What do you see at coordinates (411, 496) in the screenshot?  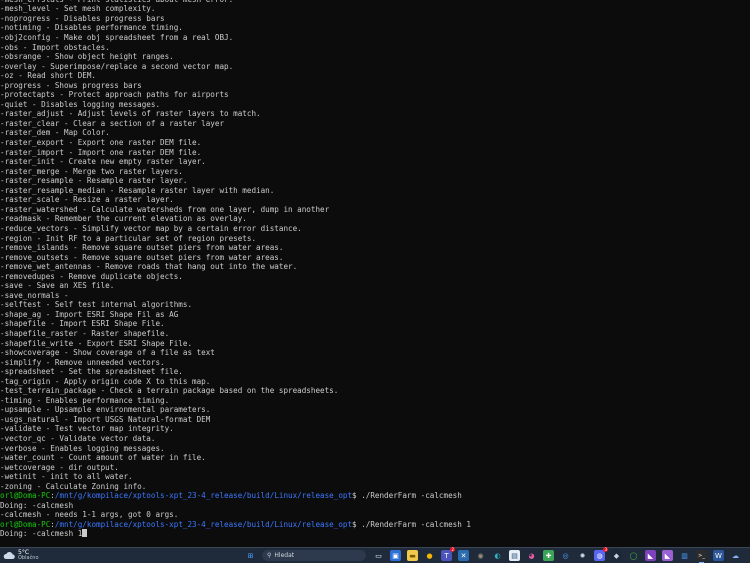 I see `prompt-command: ./RenderFarm -calcmesh` at bounding box center [411, 496].